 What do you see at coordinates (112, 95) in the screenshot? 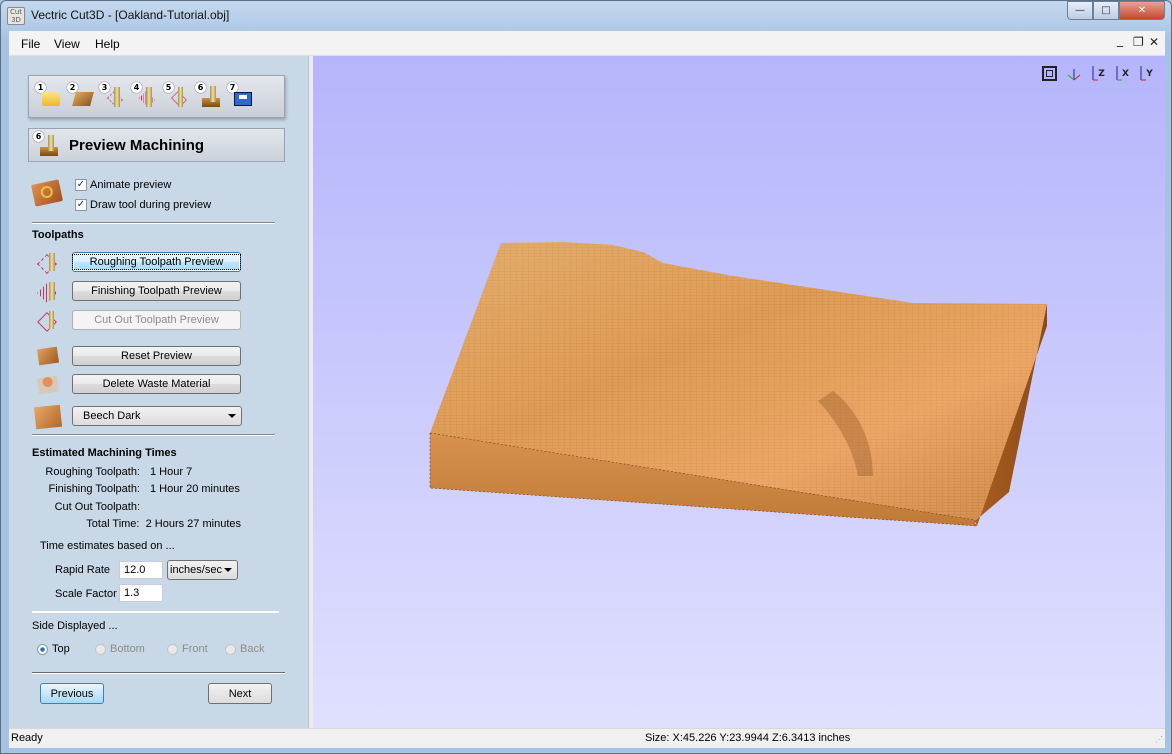
I see `step-3-roughing-icon: 3` at bounding box center [112, 95].